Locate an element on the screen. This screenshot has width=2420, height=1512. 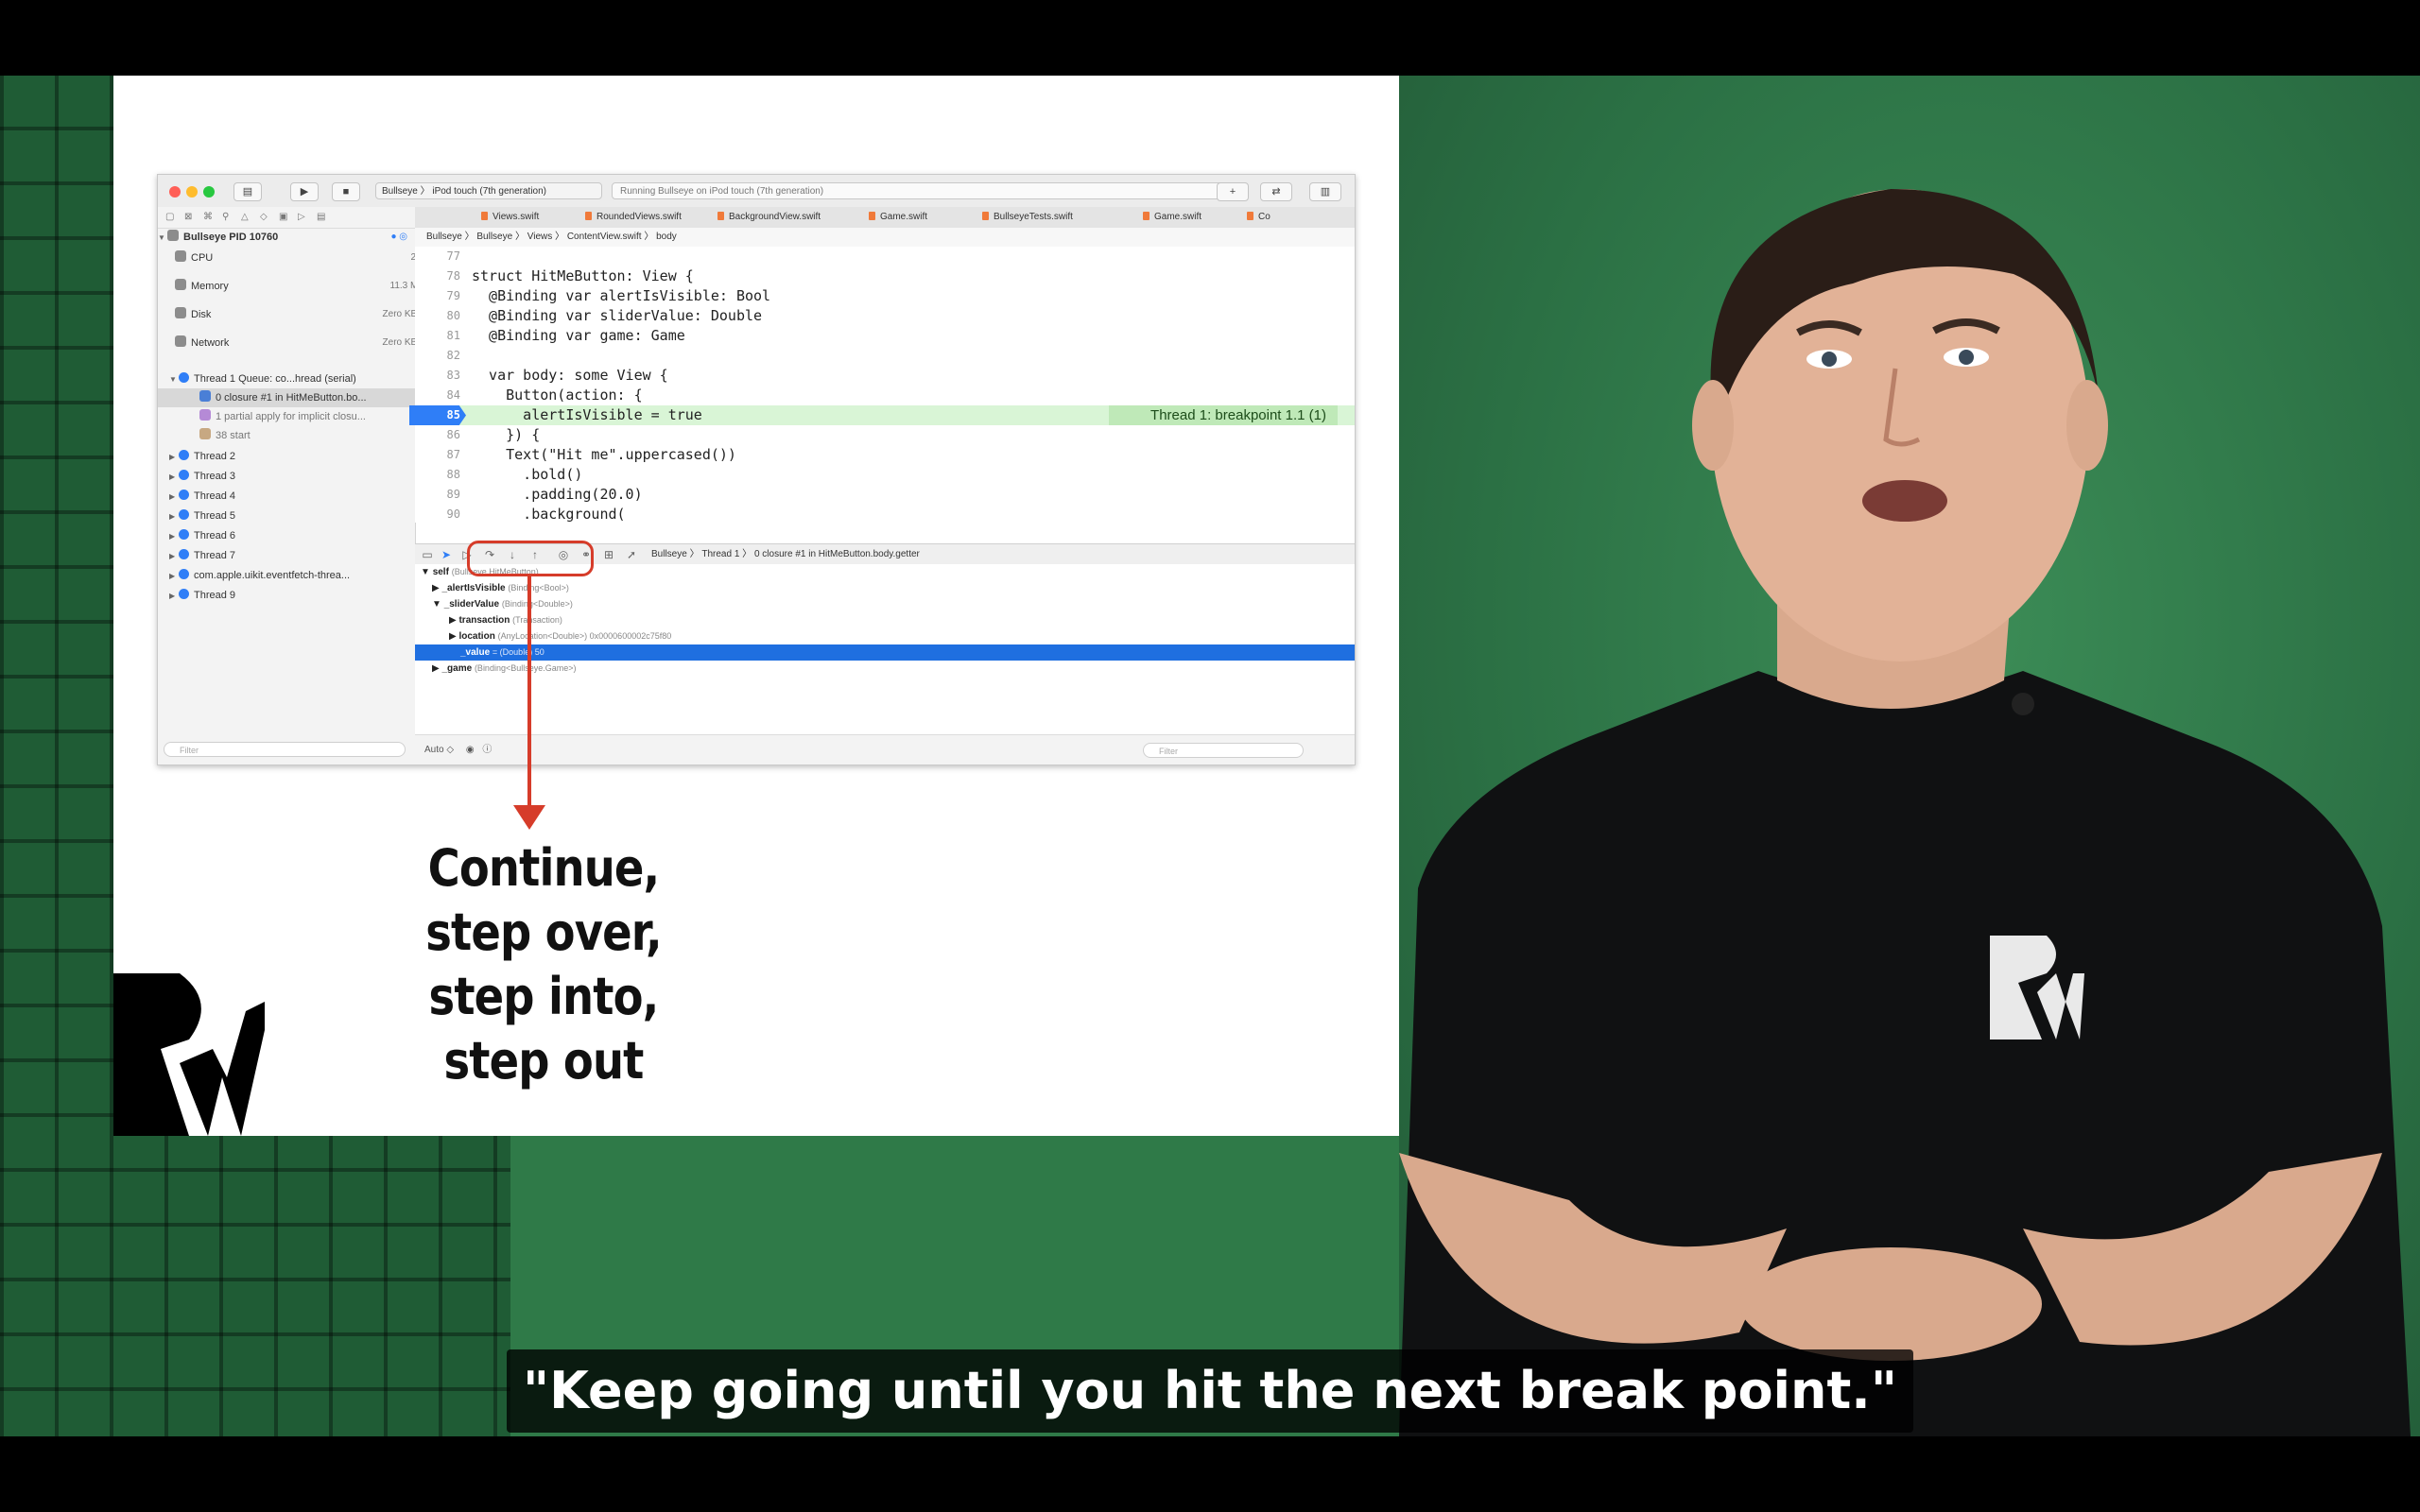
minimize-button is located at coordinates (192, 192).